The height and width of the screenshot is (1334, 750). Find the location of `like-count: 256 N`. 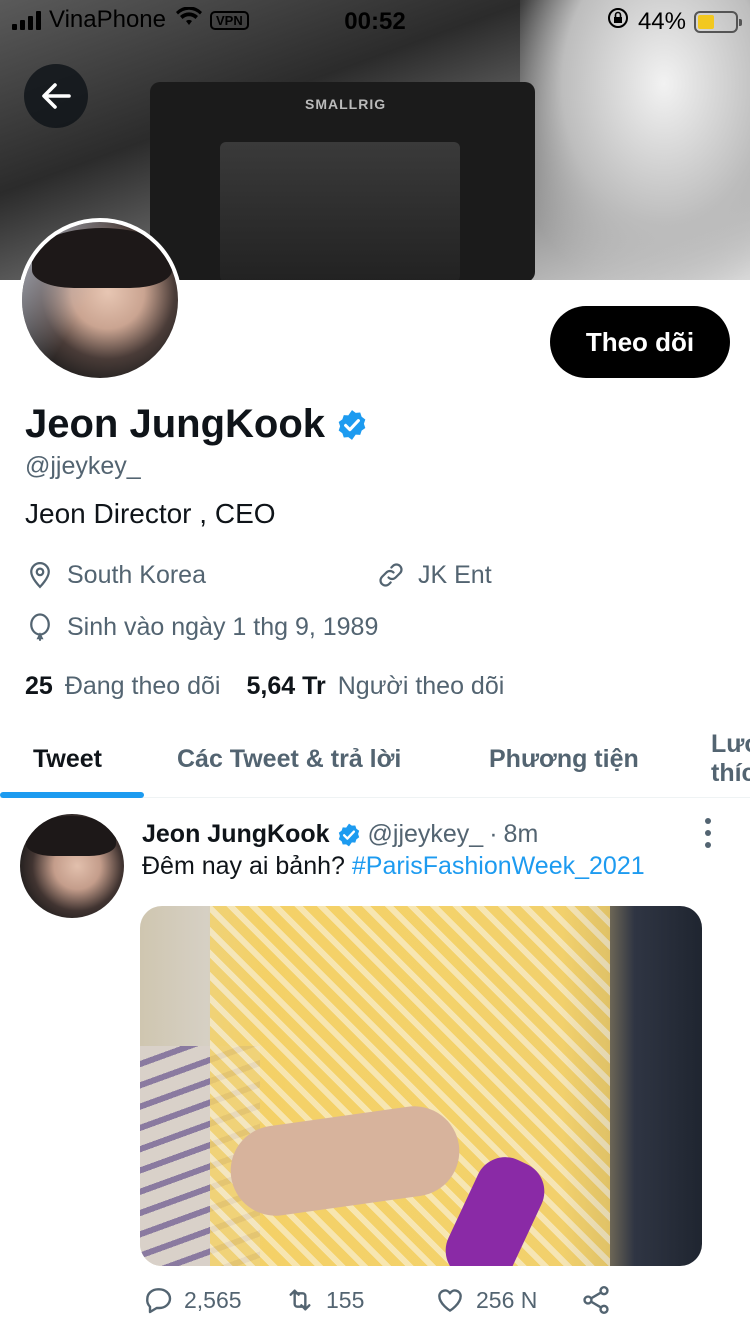

like-count: 256 N is located at coordinates (507, 1299).